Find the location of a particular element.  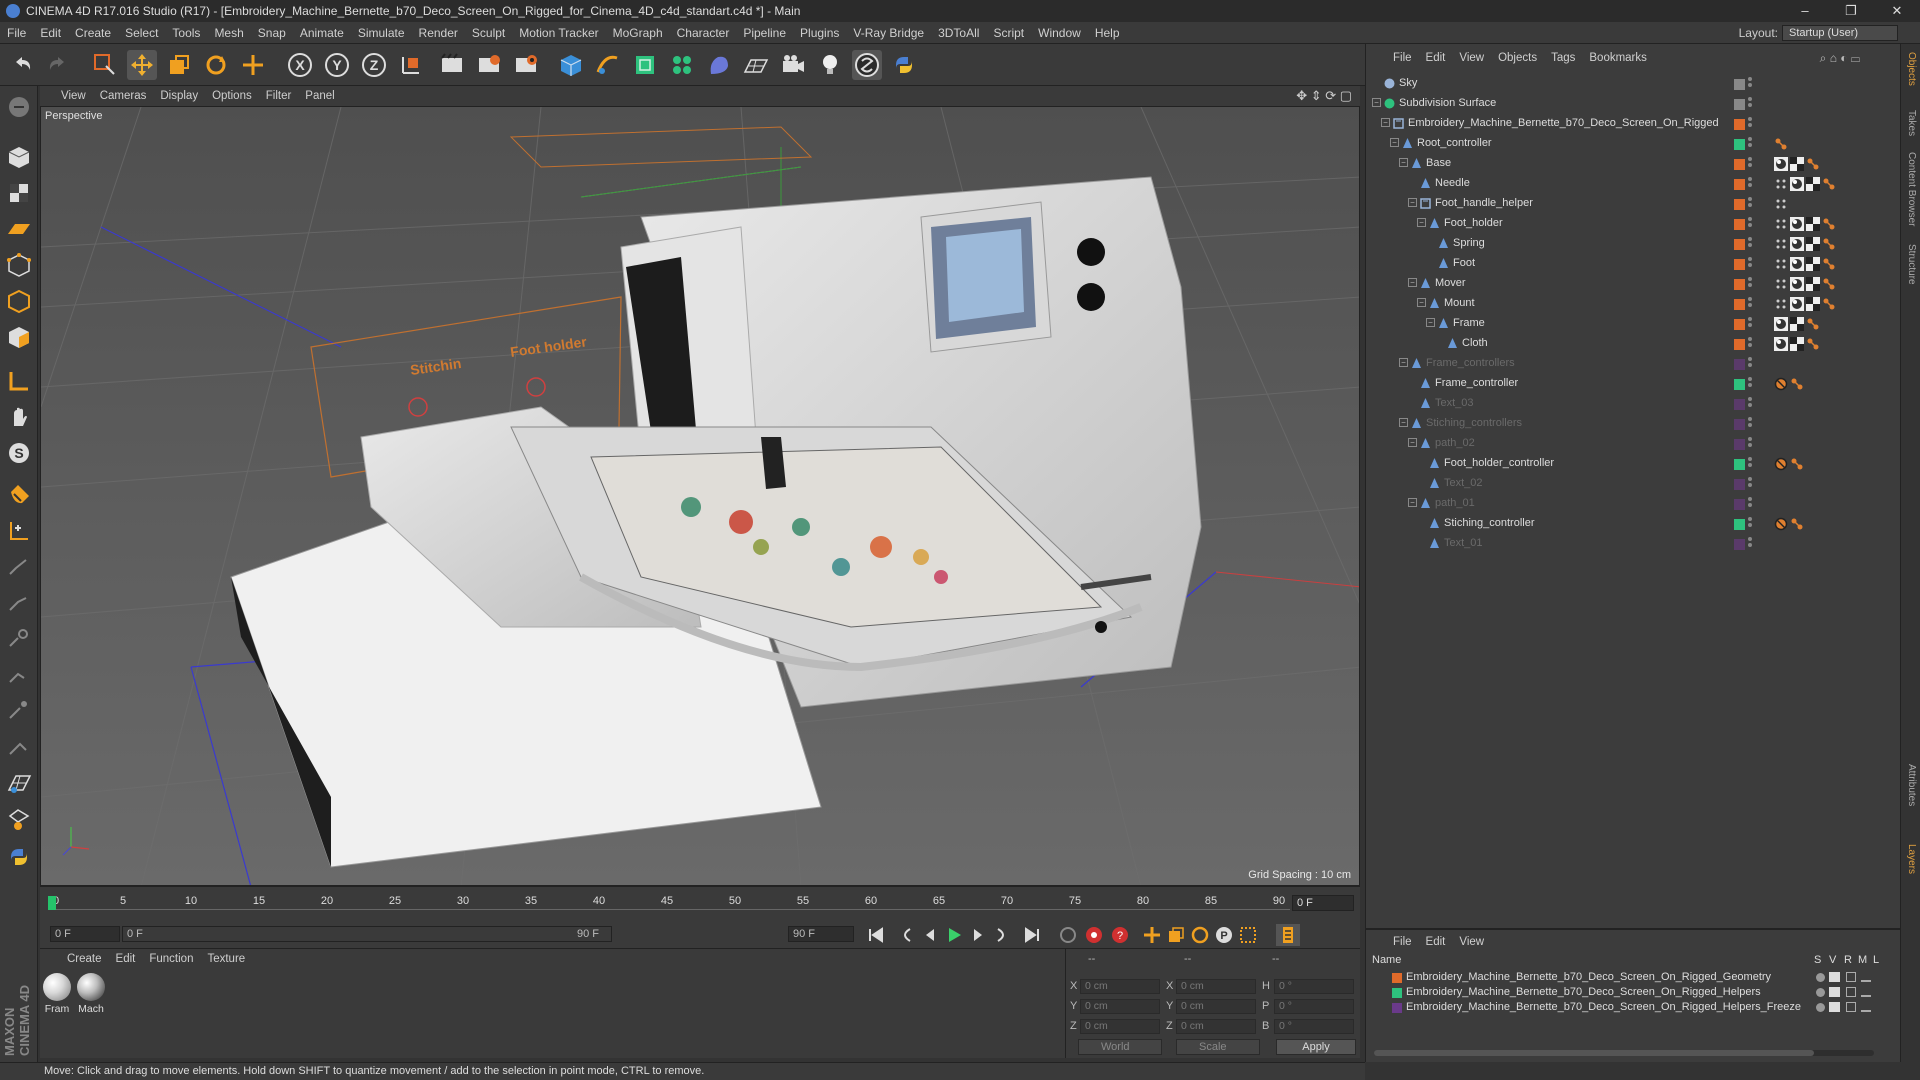

layer-menu-view: View is located at coordinates (1471, 942).